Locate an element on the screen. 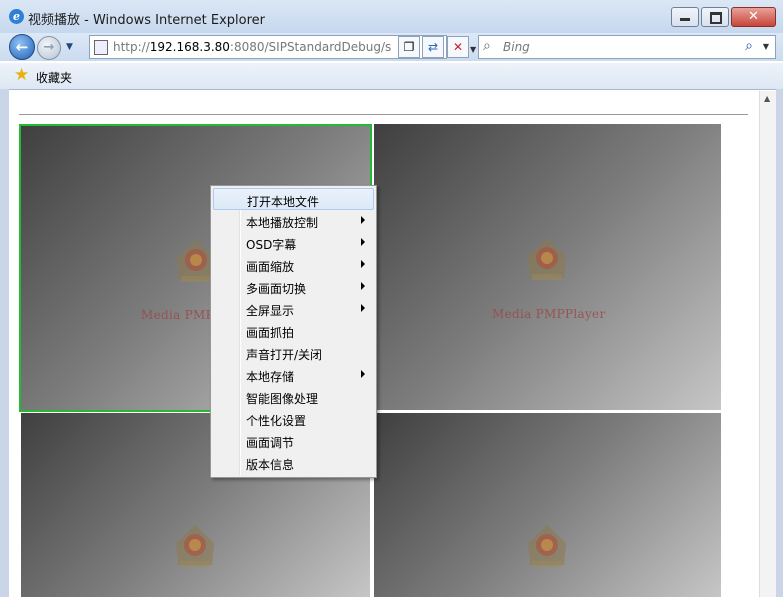 The width and height of the screenshot is (783, 597). compatibility-view-icon: ❐ is located at coordinates (409, 47).